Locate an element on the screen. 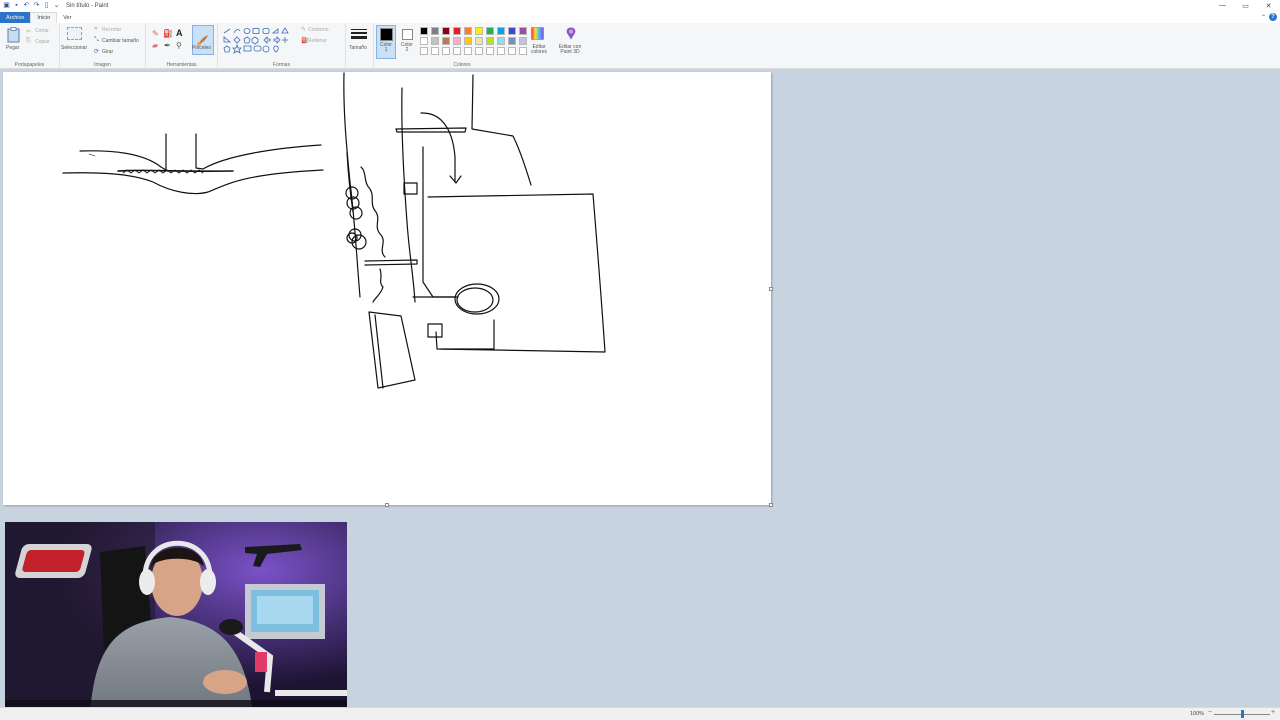 Image resolution: width=1280 pixels, height=720 pixels. title-bar: ▣ ▪ ↶ ↷ ▯ ⌄ Sin título - Paint — ▭ ✕ is located at coordinates (640, 5).